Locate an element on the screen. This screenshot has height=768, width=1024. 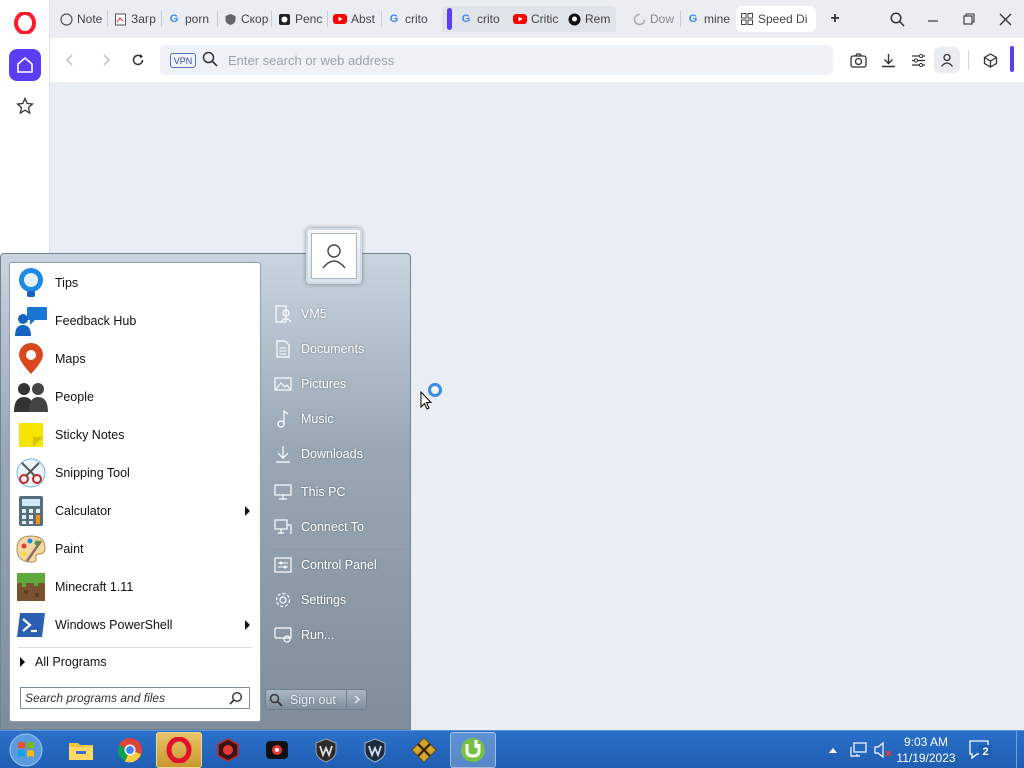
system-clock: 9:03 AM 11/19/2023 is located at coordinates (926, 750).